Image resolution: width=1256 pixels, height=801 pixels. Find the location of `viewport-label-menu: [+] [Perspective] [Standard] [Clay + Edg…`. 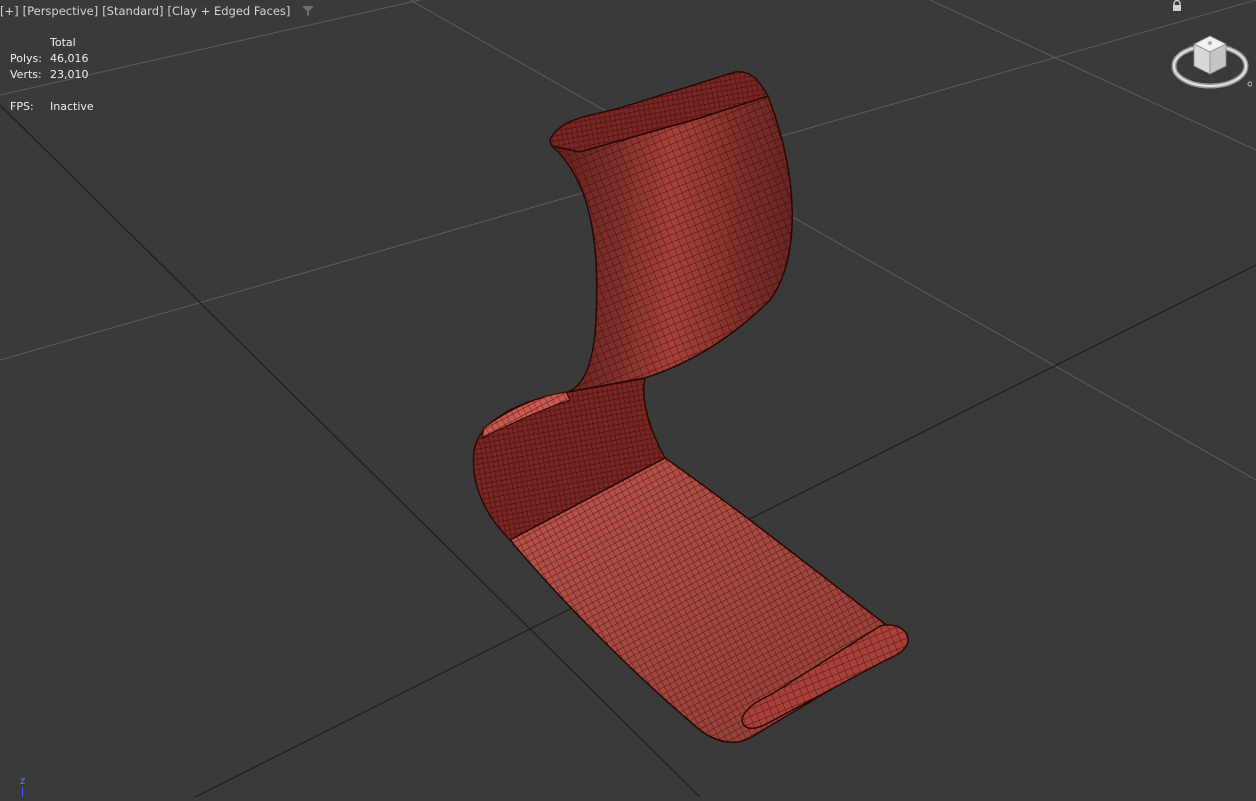

viewport-label-menu: [+] [Perspective] [Standard] [Clay + Edg… is located at coordinates (157, 11).